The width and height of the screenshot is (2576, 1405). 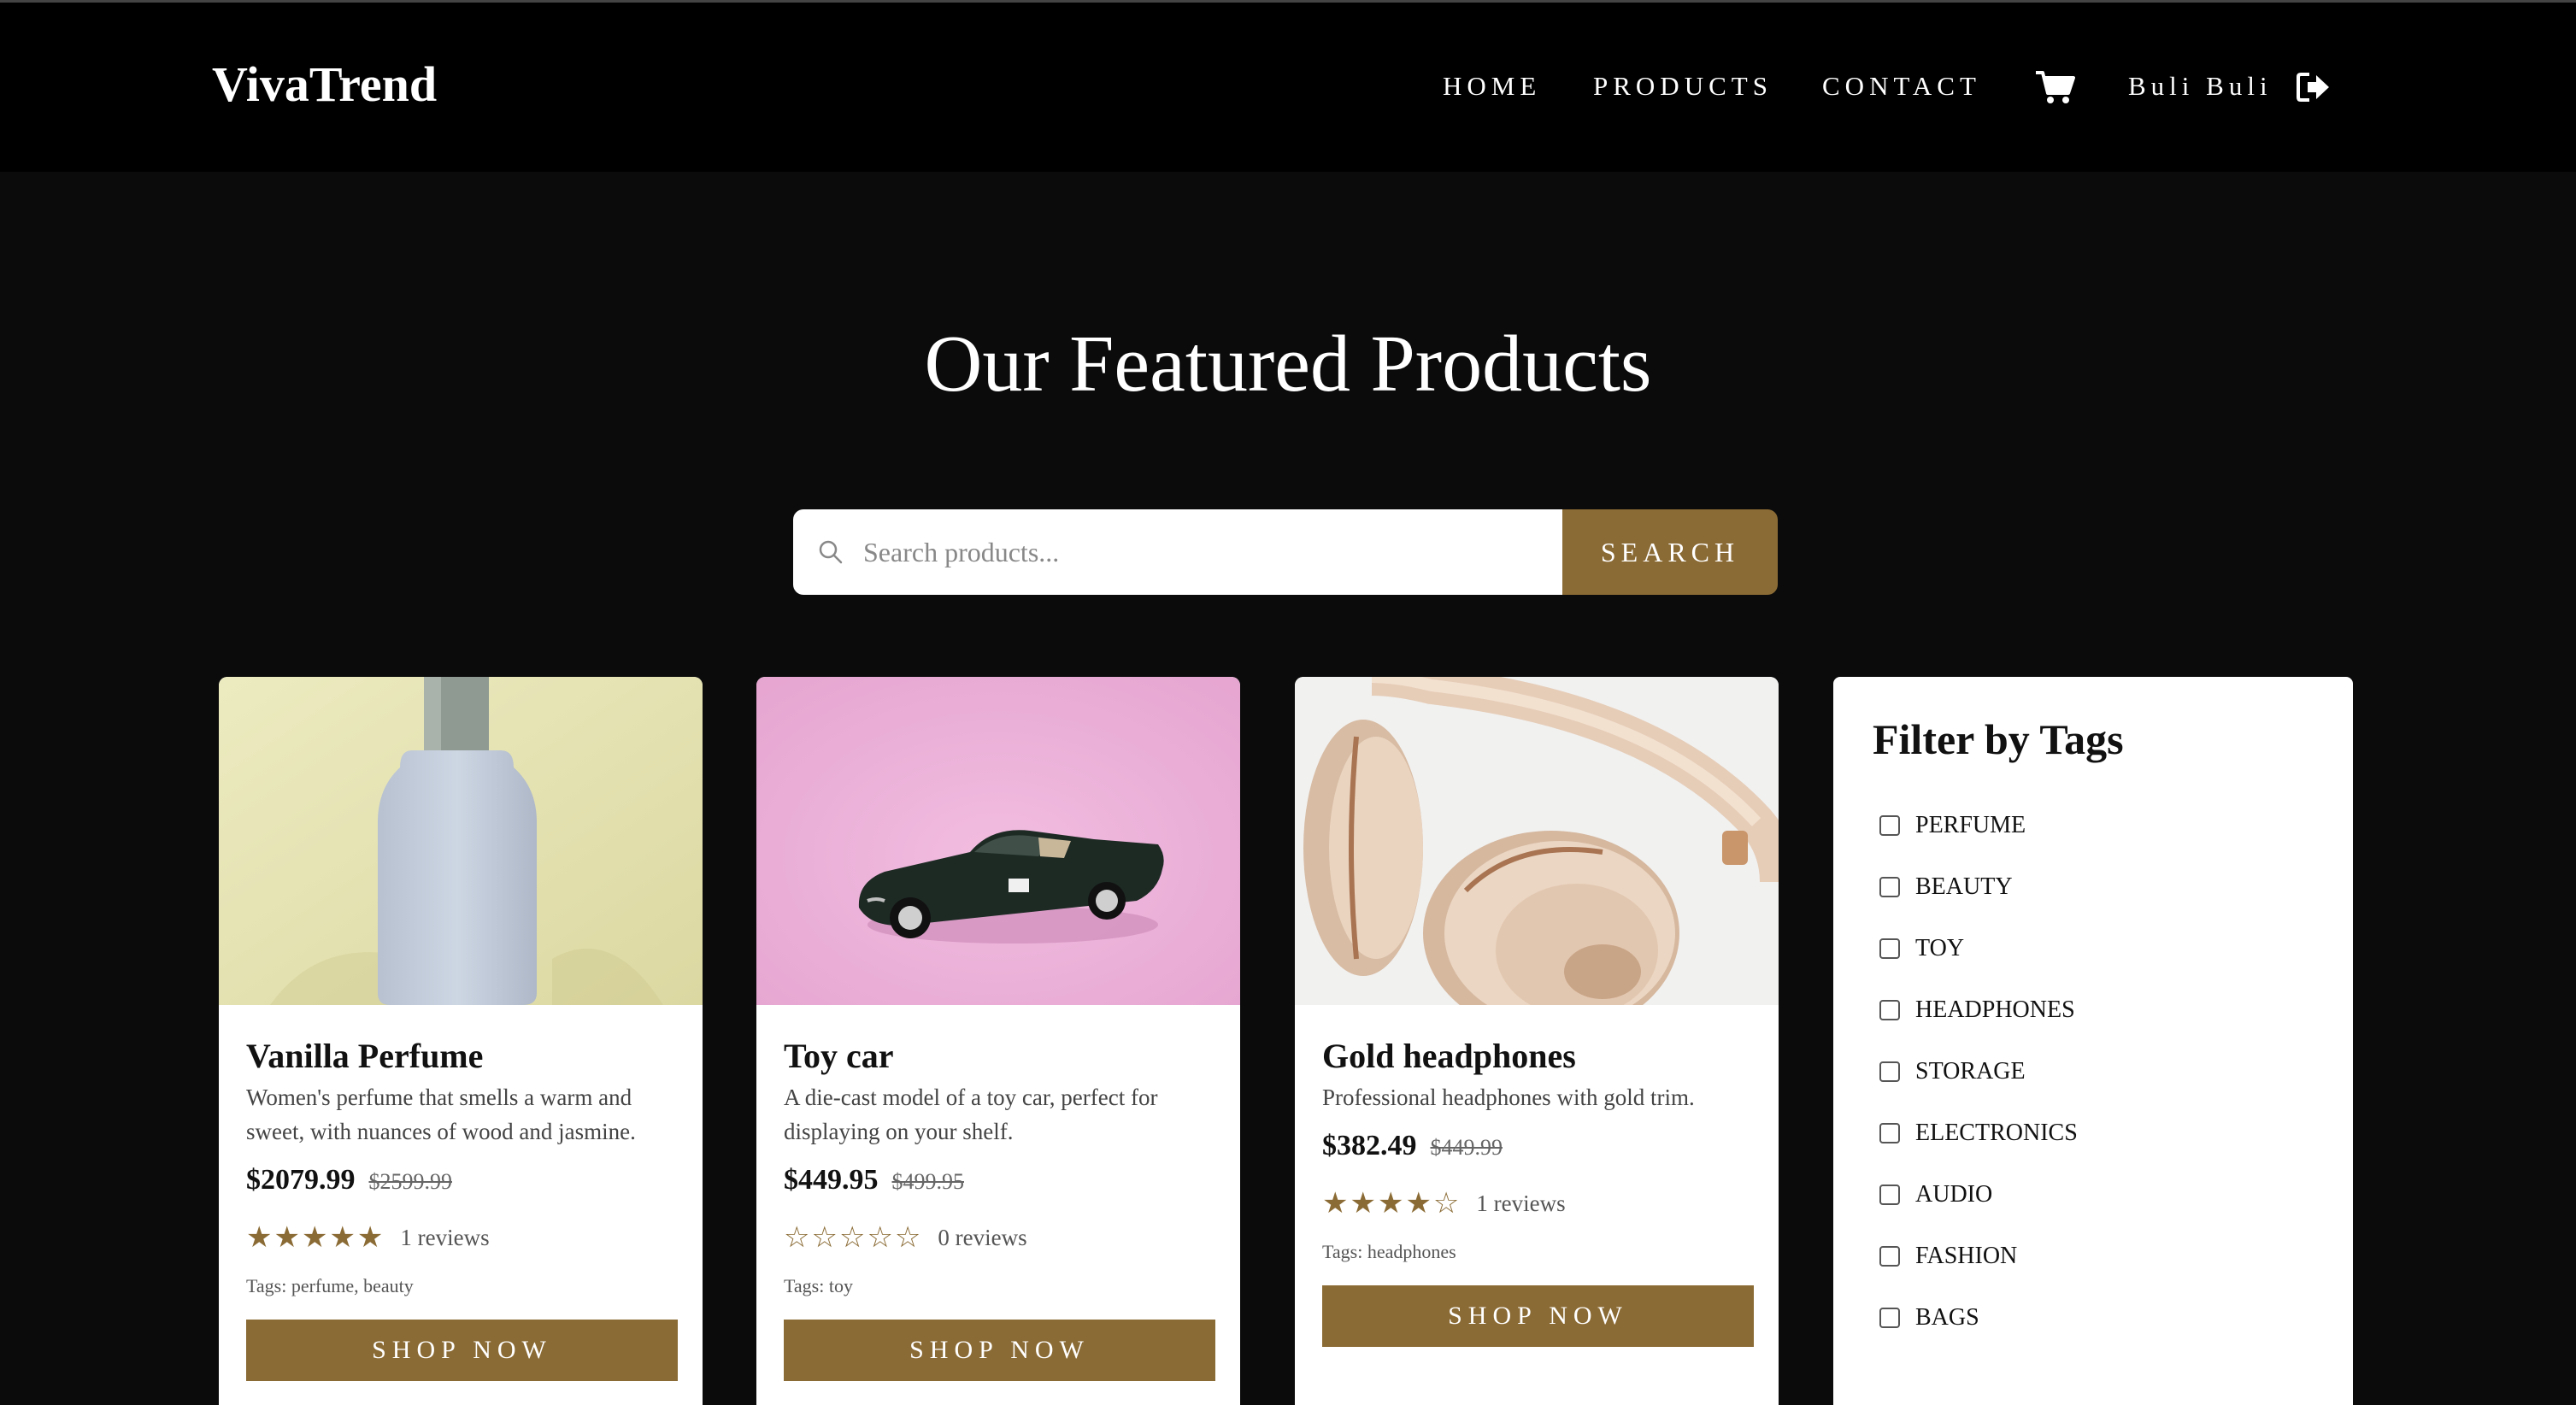 I want to click on rating-row: ☆☆☆☆☆ 0 reviews, so click(x=999, y=1237).